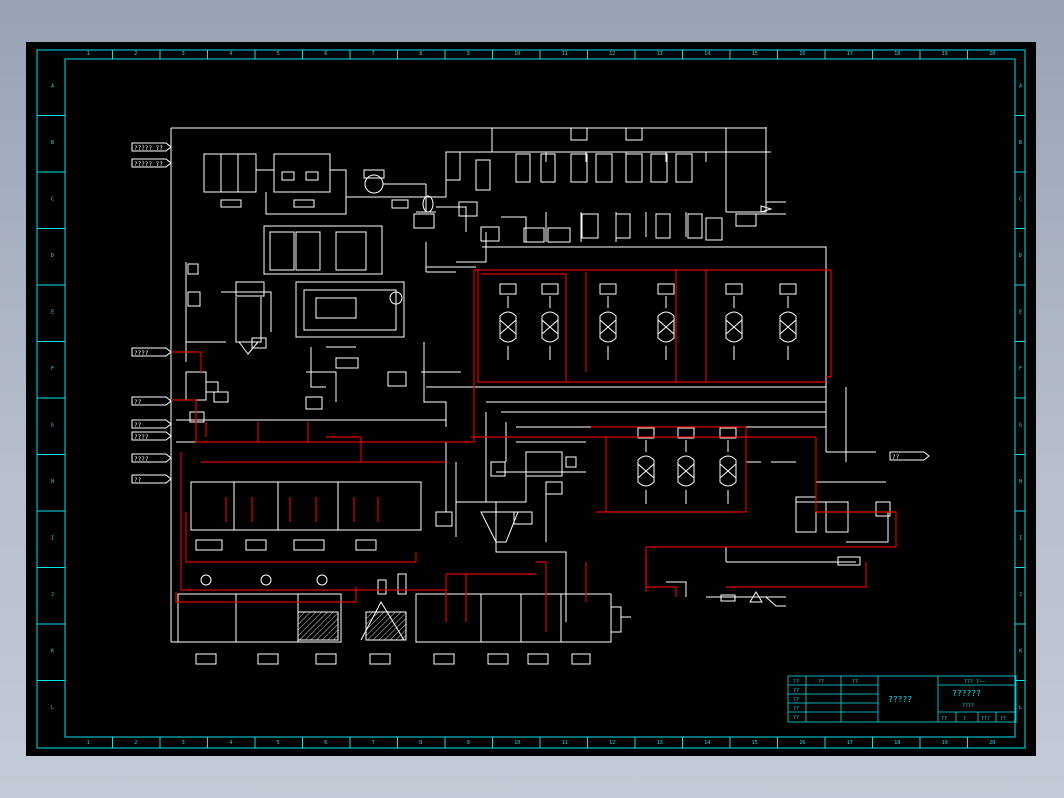 This screenshot has width=1064, height=798. I want to click on frame-row-label: K, so click(1020, 651).